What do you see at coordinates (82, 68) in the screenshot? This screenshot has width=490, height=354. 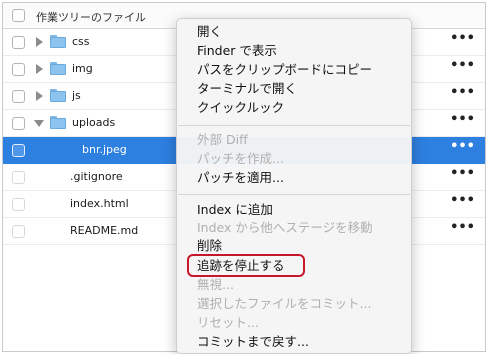 I see `file-name: img` at bounding box center [82, 68].